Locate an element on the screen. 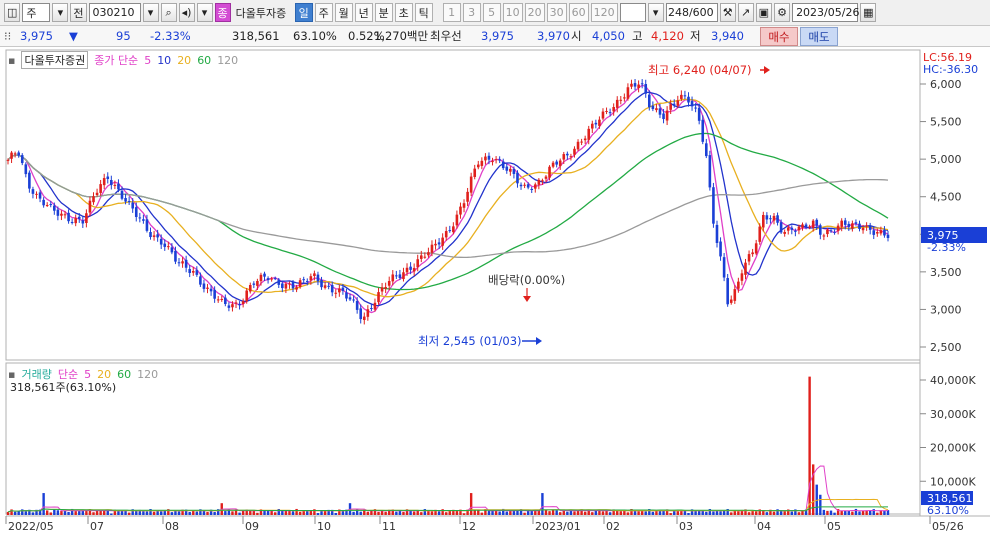 The height and width of the screenshot is (542, 990). interval-3: 3 is located at coordinates (471, 12).